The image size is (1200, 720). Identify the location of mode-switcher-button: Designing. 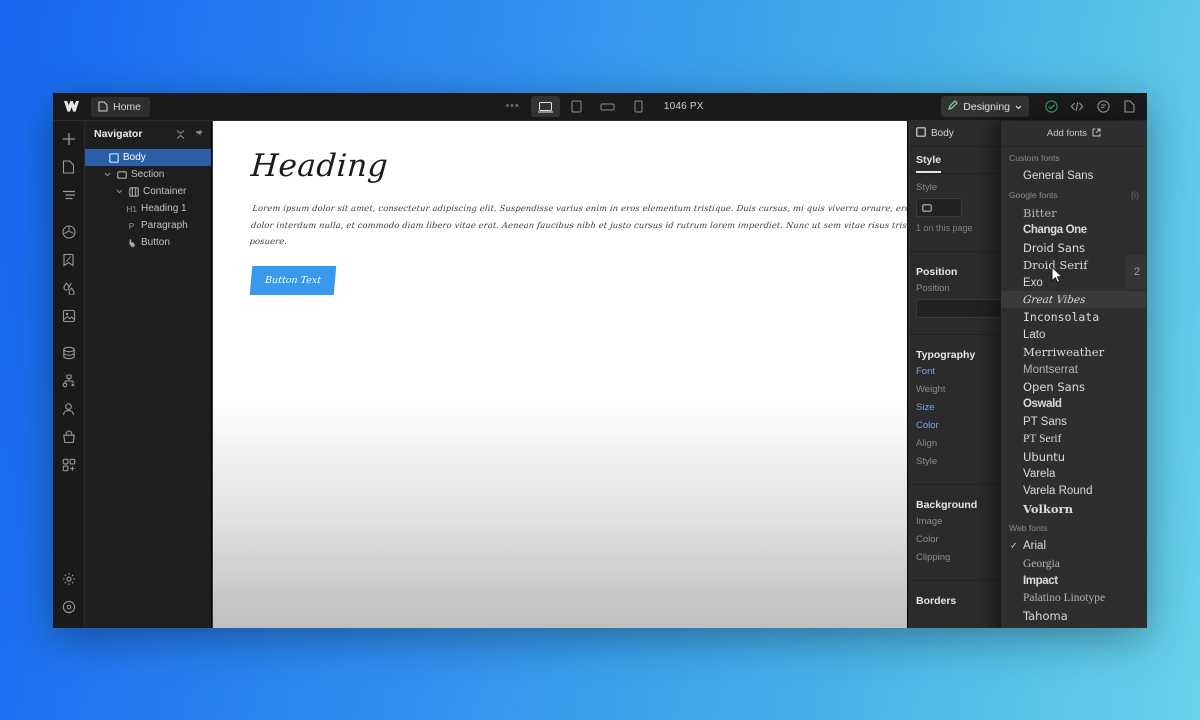
(985, 106).